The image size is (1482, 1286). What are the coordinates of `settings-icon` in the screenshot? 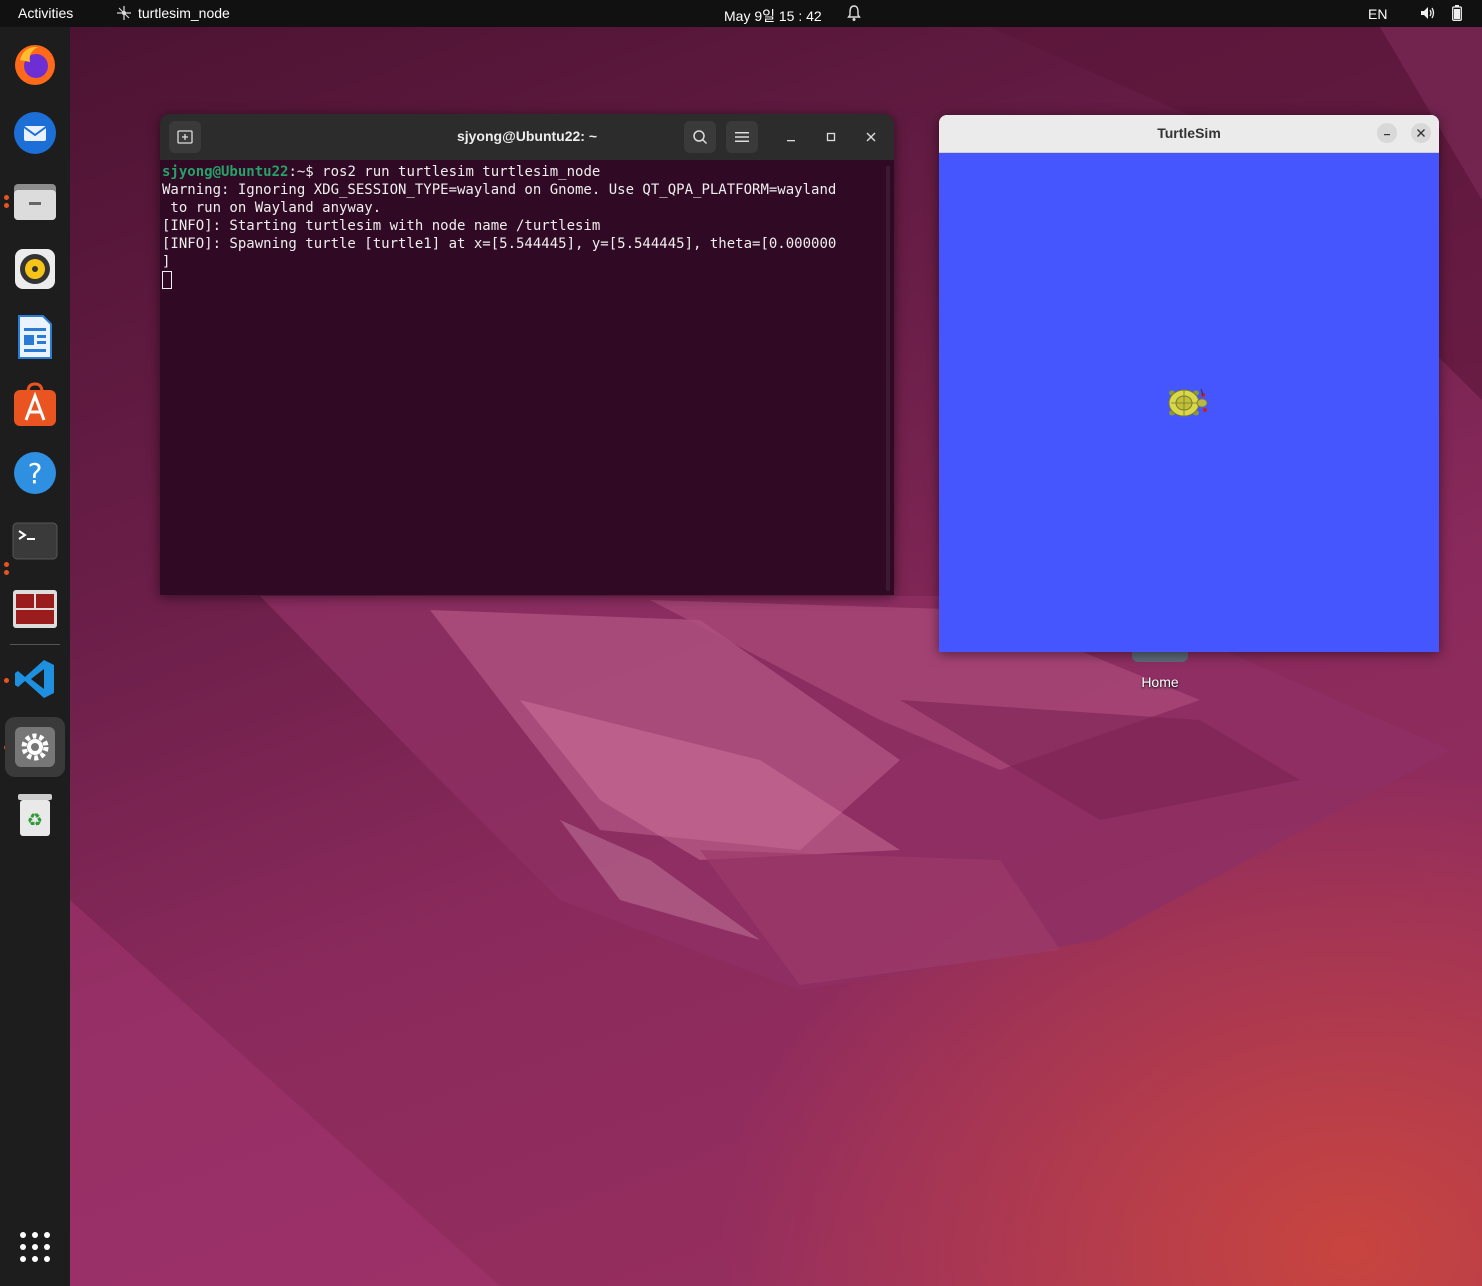 It's located at (35, 747).